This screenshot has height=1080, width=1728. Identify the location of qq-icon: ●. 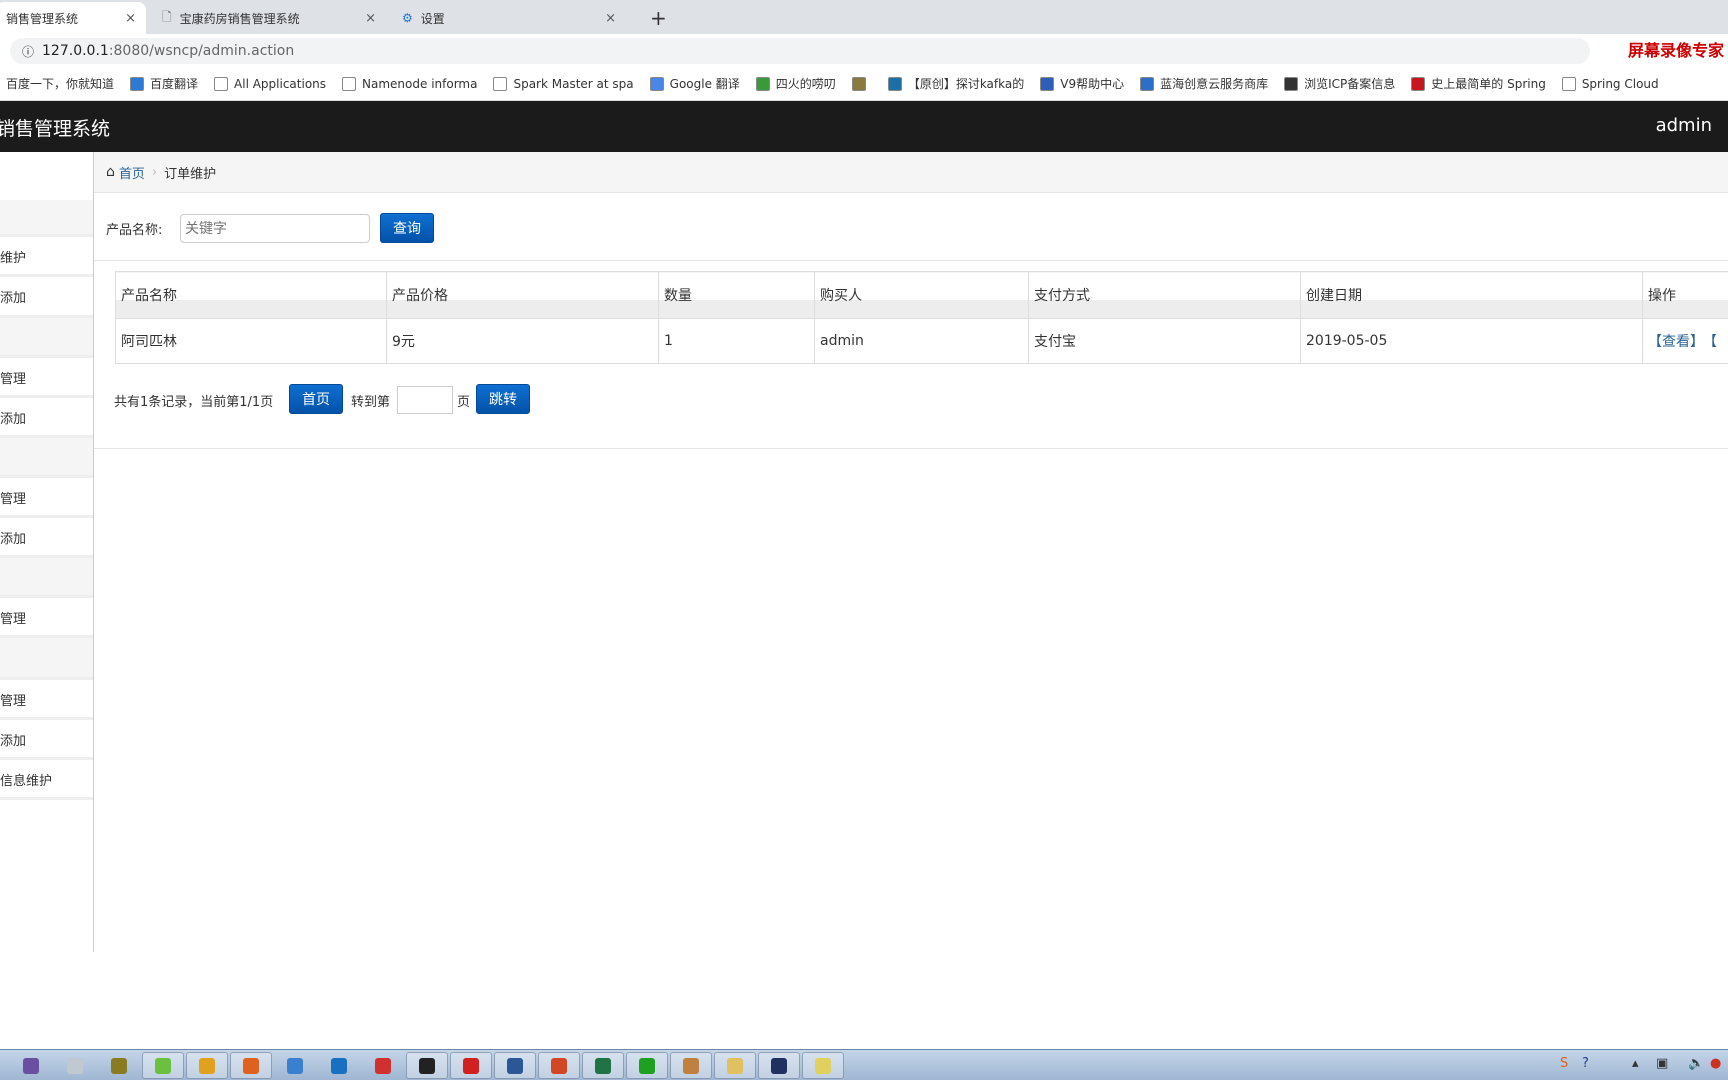
(1715, 1063).